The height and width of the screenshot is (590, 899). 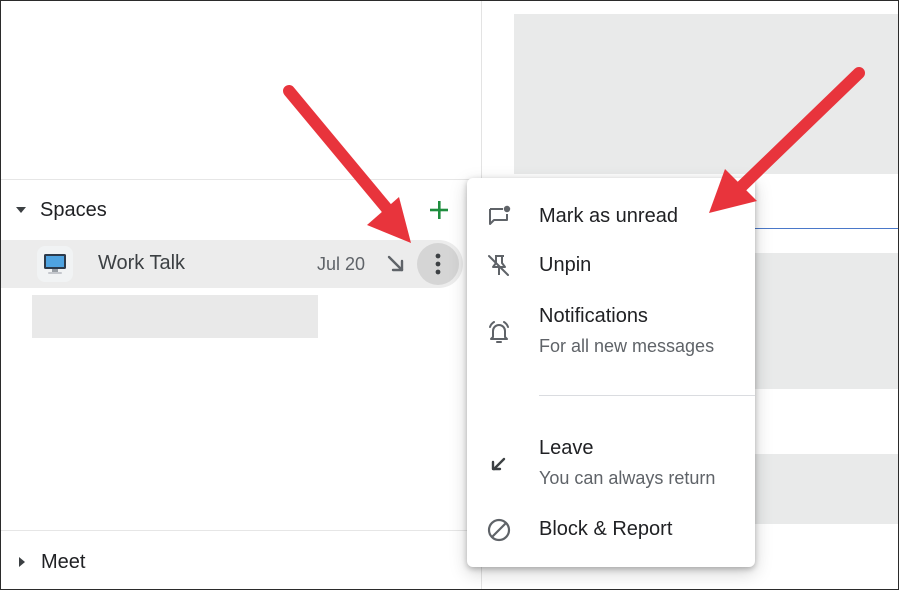 I want to click on meet-header: Meet, so click(x=43, y=562).